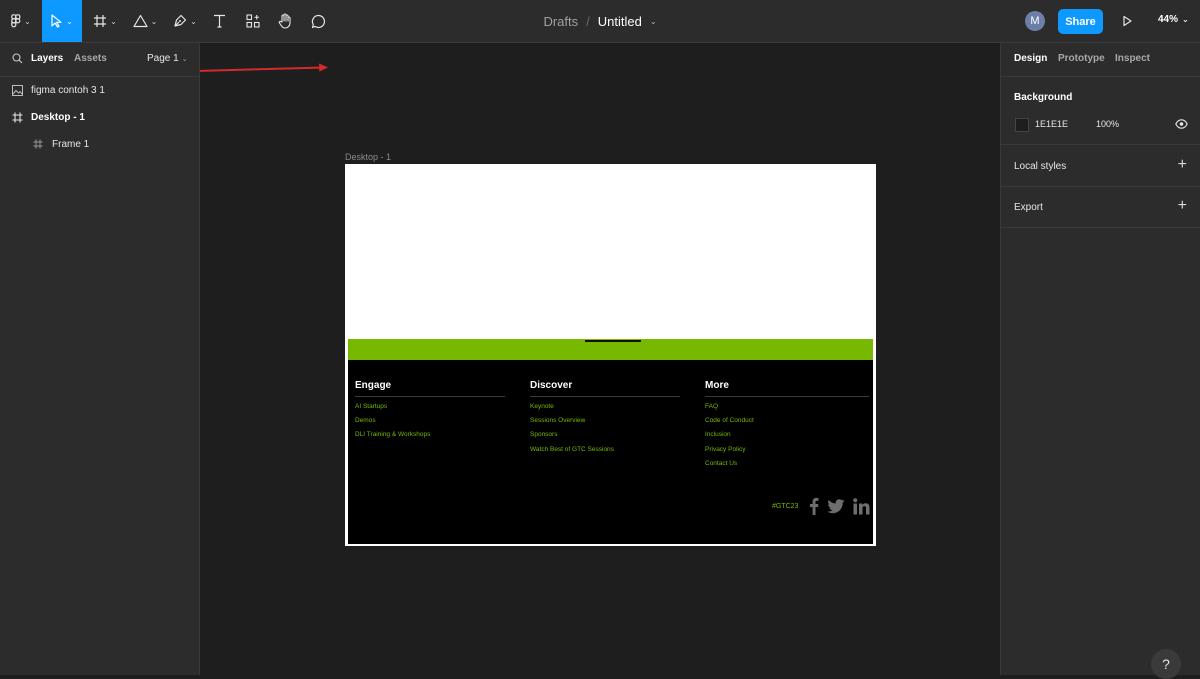 The image size is (1200, 679). Describe the element at coordinates (17, 90) in the screenshot. I see `image-icon` at that location.